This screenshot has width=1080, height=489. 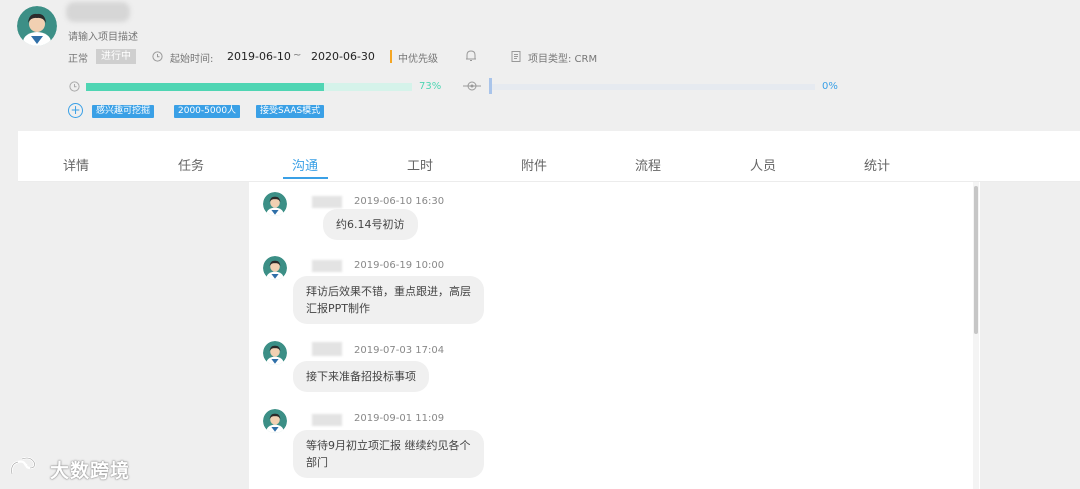 I want to click on message-bubble: 约6.14号初访, so click(x=370, y=224).